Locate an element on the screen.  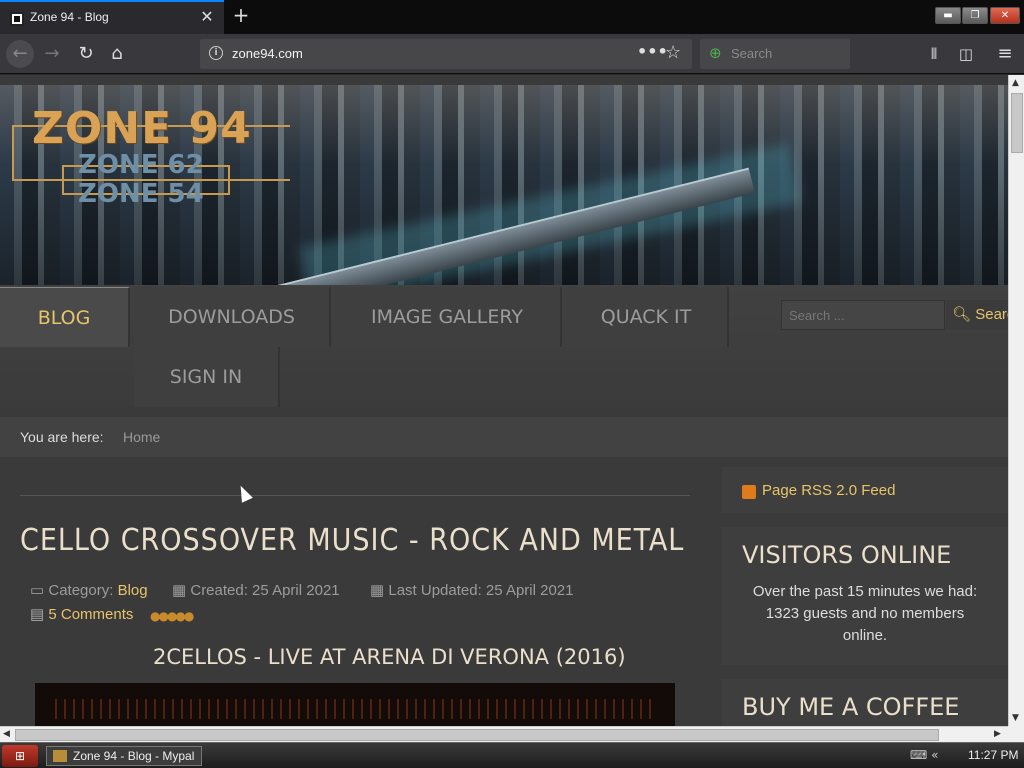
scroll-right-icon: ▶ is located at coordinates (997, 734).